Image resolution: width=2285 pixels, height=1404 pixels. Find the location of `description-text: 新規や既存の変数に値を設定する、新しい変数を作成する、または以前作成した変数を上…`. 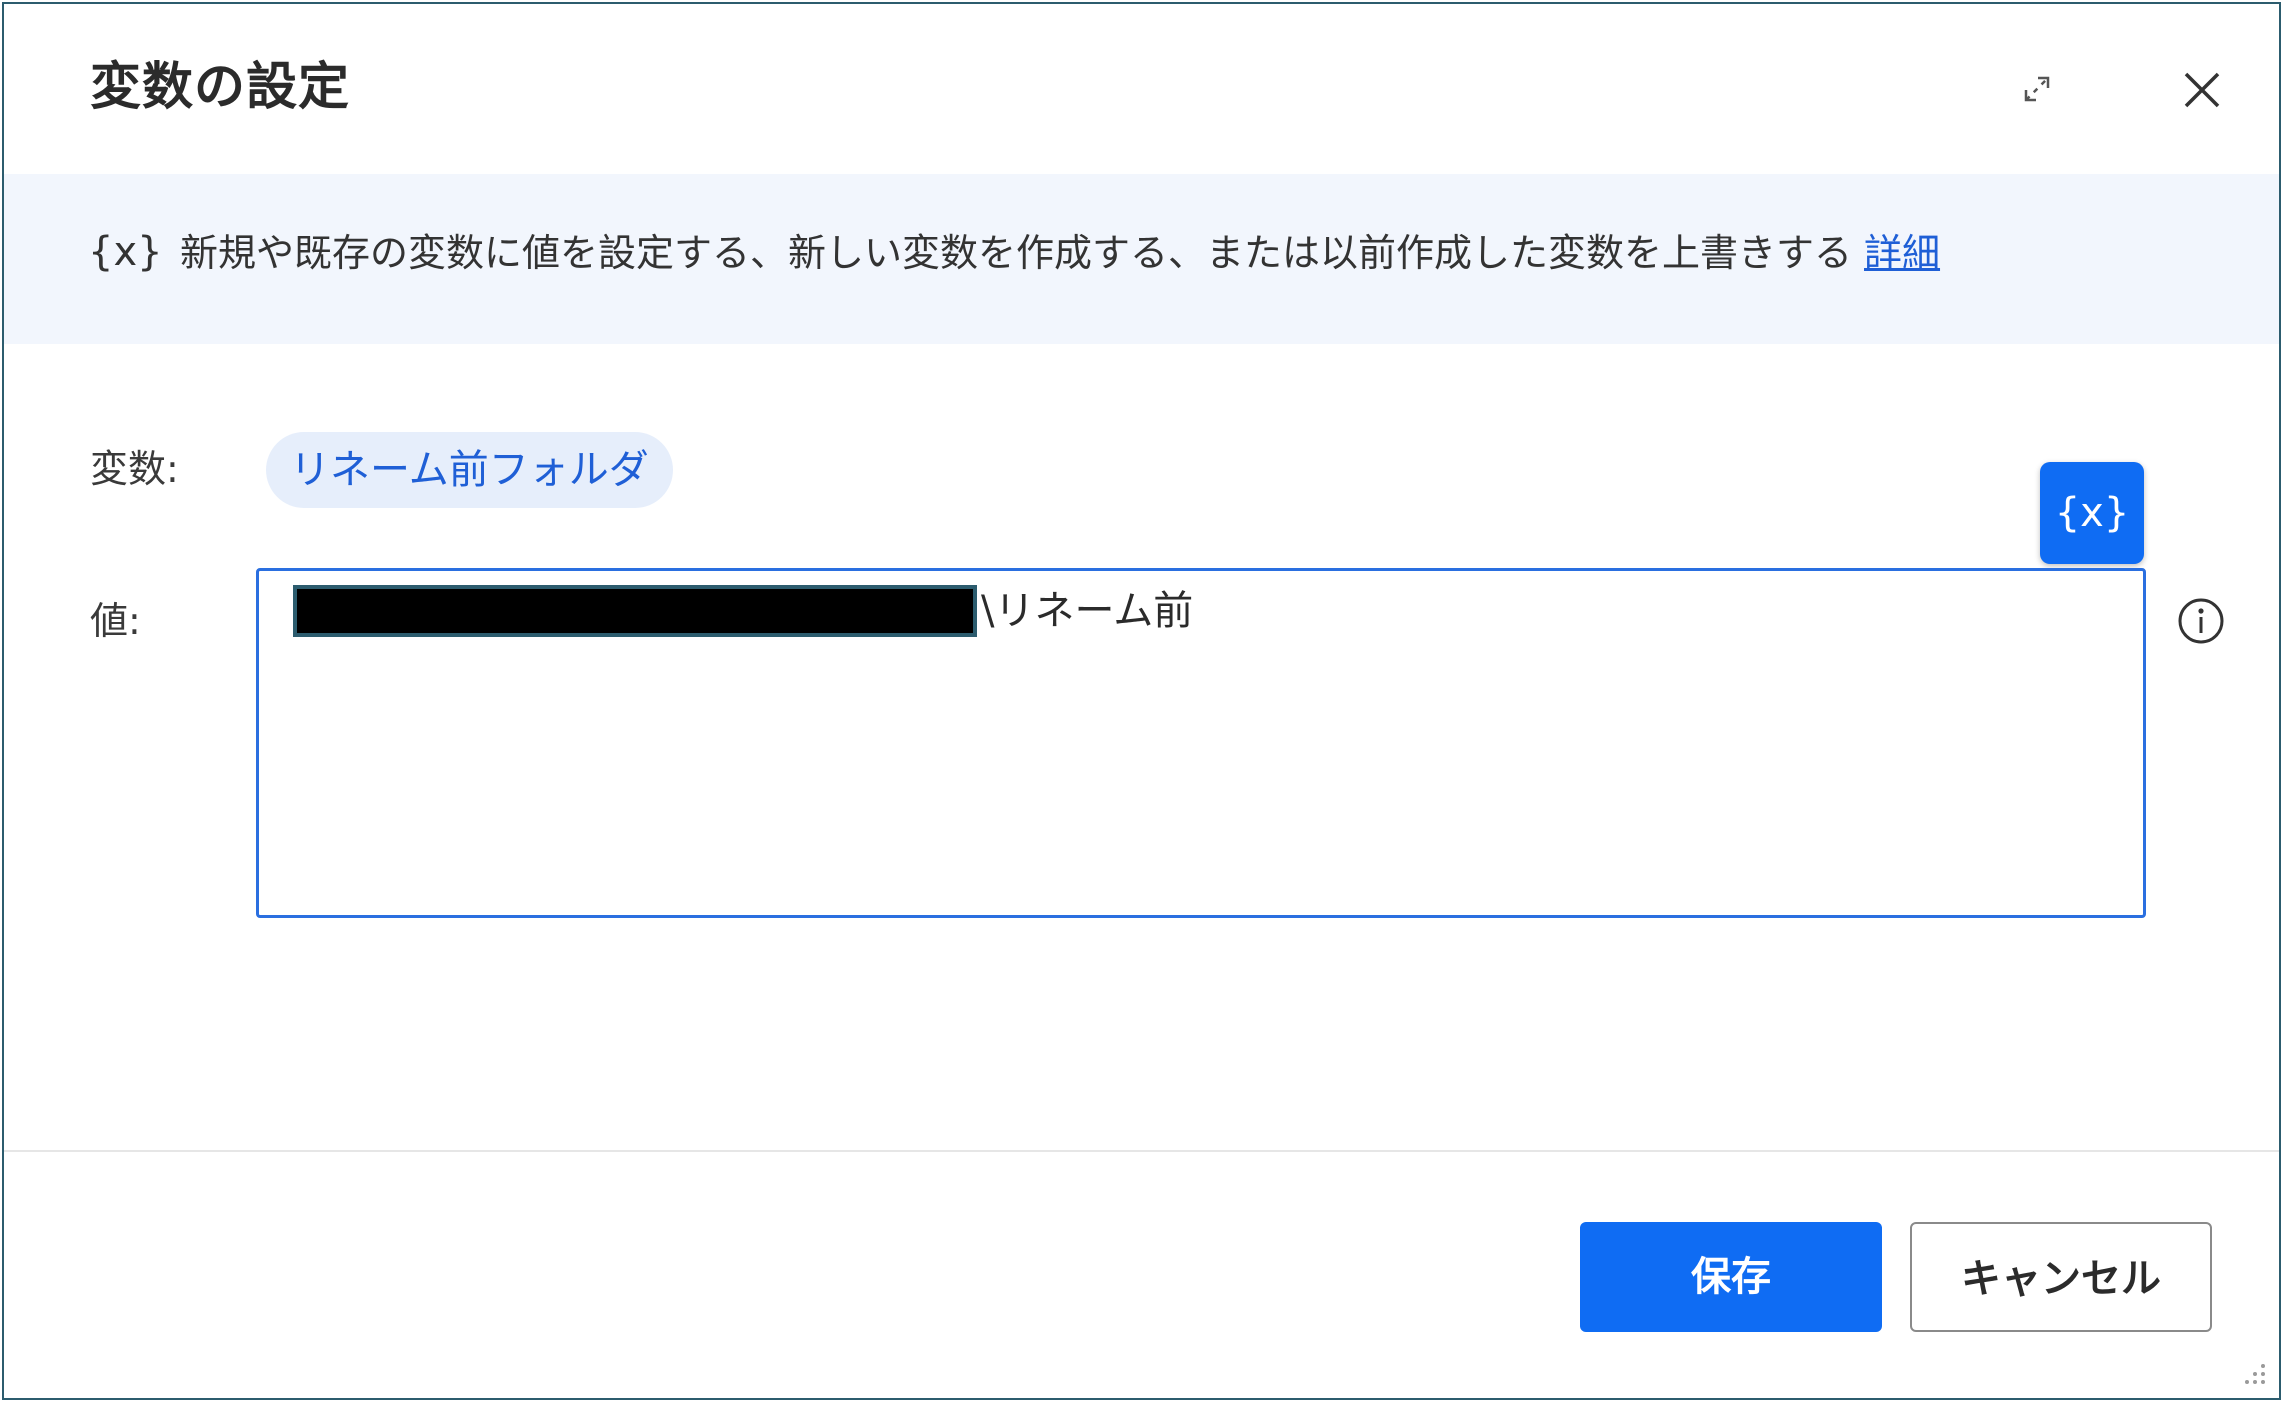

description-text: 新規や既存の変数に値を設定する、新しい変数を作成する、または以前作成した変数を上… is located at coordinates (1060, 253).